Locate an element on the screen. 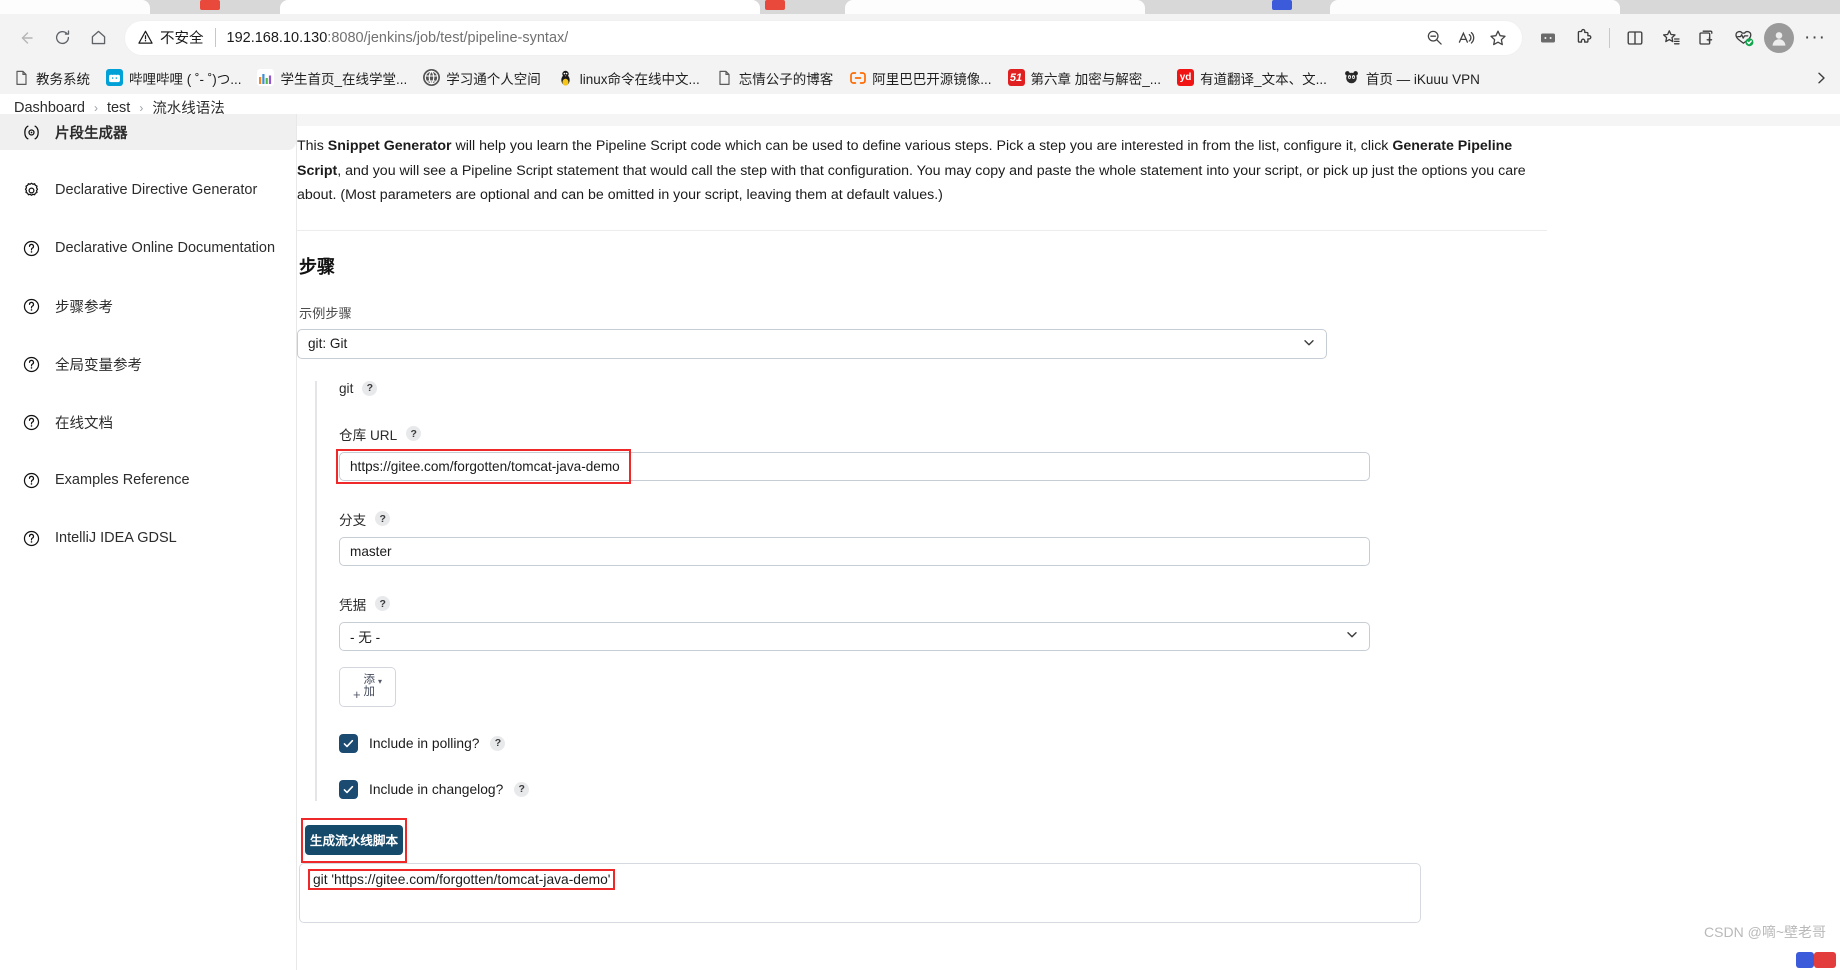 The height and width of the screenshot is (970, 1840). avatar is located at coordinates (1779, 37).